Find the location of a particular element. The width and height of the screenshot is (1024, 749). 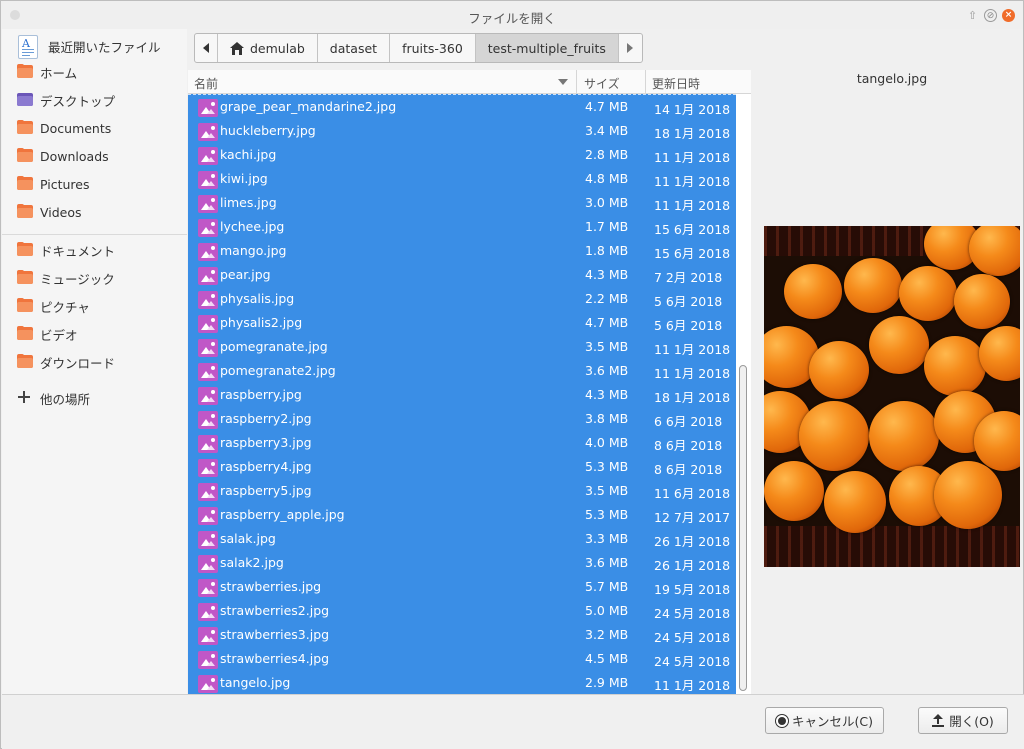

cancel-button: キャンセル(C) is located at coordinates (824, 720).